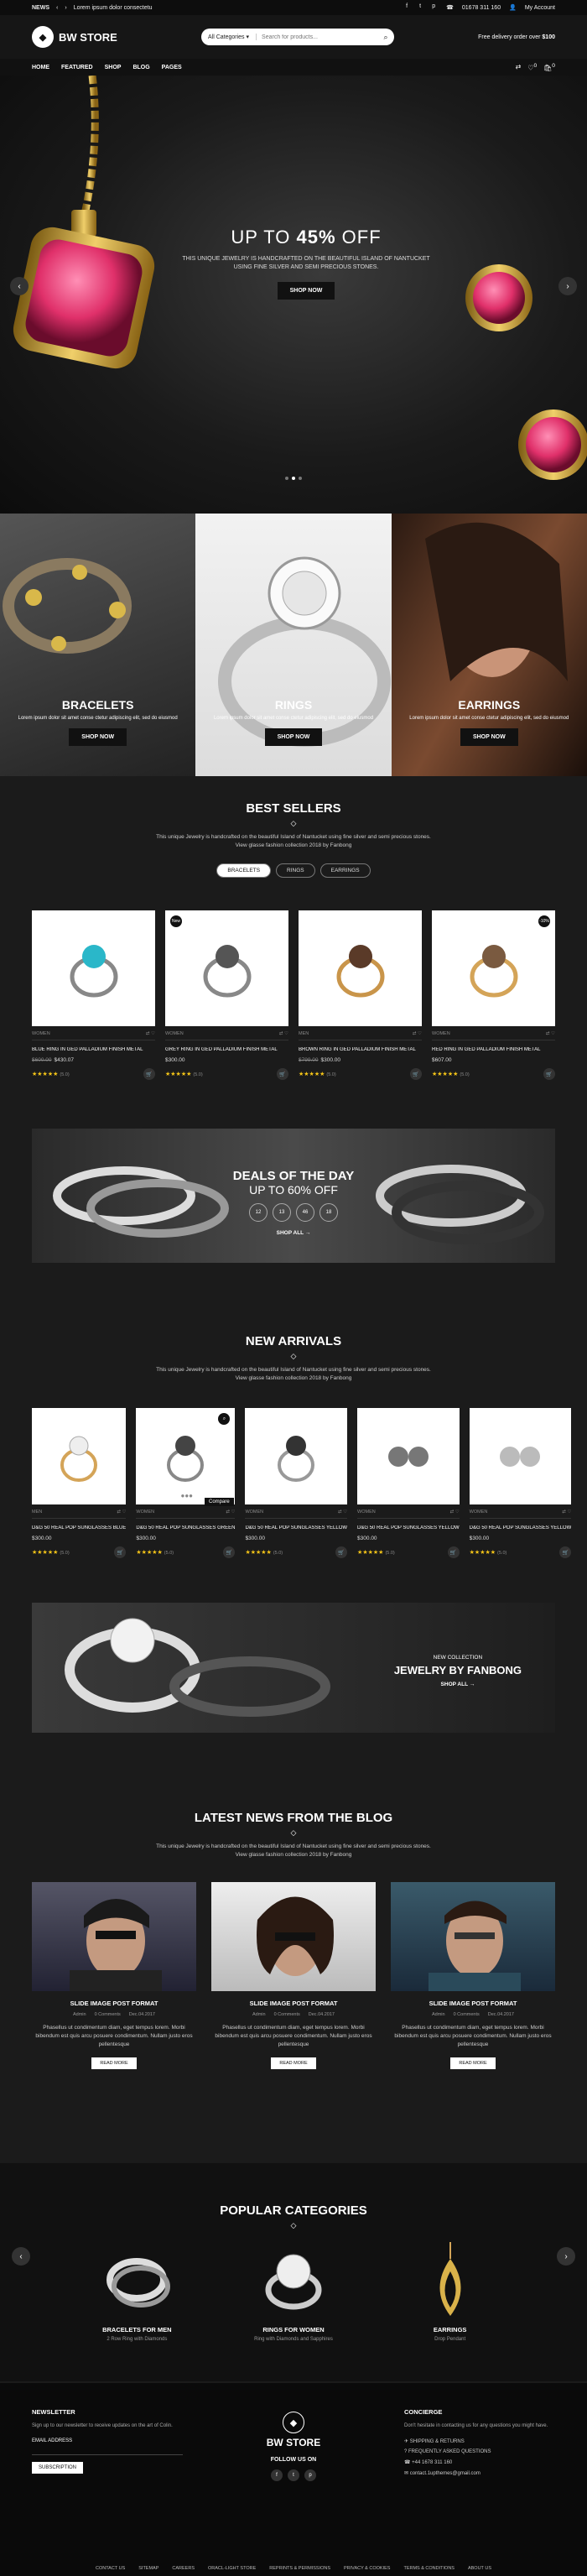 The height and width of the screenshot is (2576, 587). What do you see at coordinates (74, 37) in the screenshot?
I see `logo: ◆ BW STORE` at bounding box center [74, 37].